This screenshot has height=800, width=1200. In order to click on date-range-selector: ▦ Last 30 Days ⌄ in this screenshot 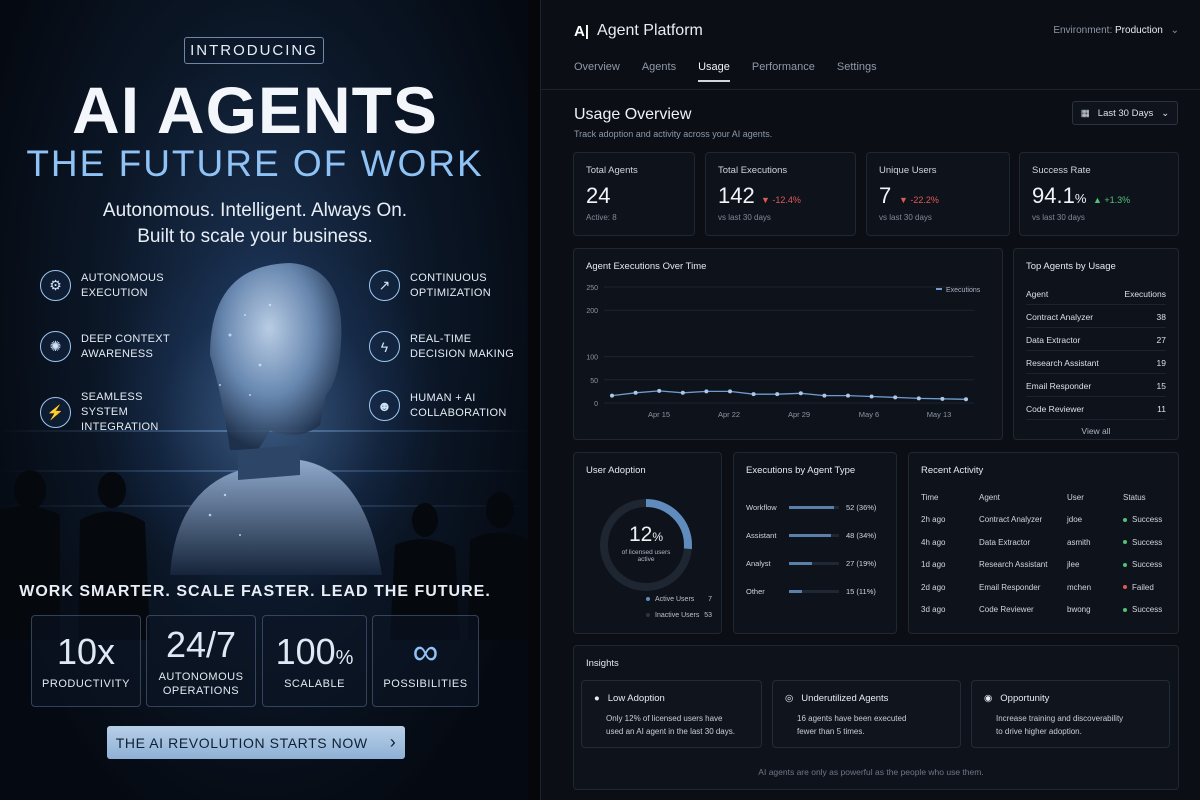, I will do `click(1125, 113)`.